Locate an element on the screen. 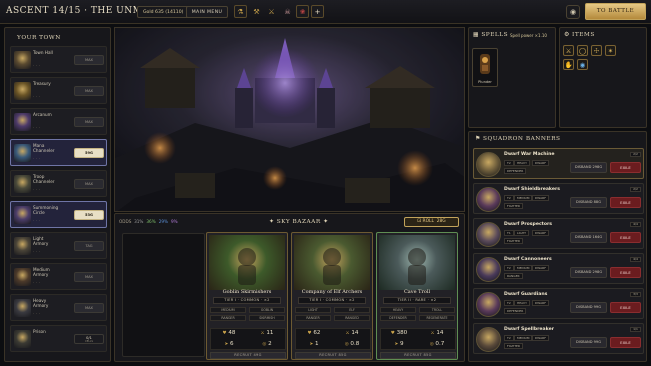 This screenshot has width=651, height=366. amulet-icon: ⚗ is located at coordinates (240, 11).